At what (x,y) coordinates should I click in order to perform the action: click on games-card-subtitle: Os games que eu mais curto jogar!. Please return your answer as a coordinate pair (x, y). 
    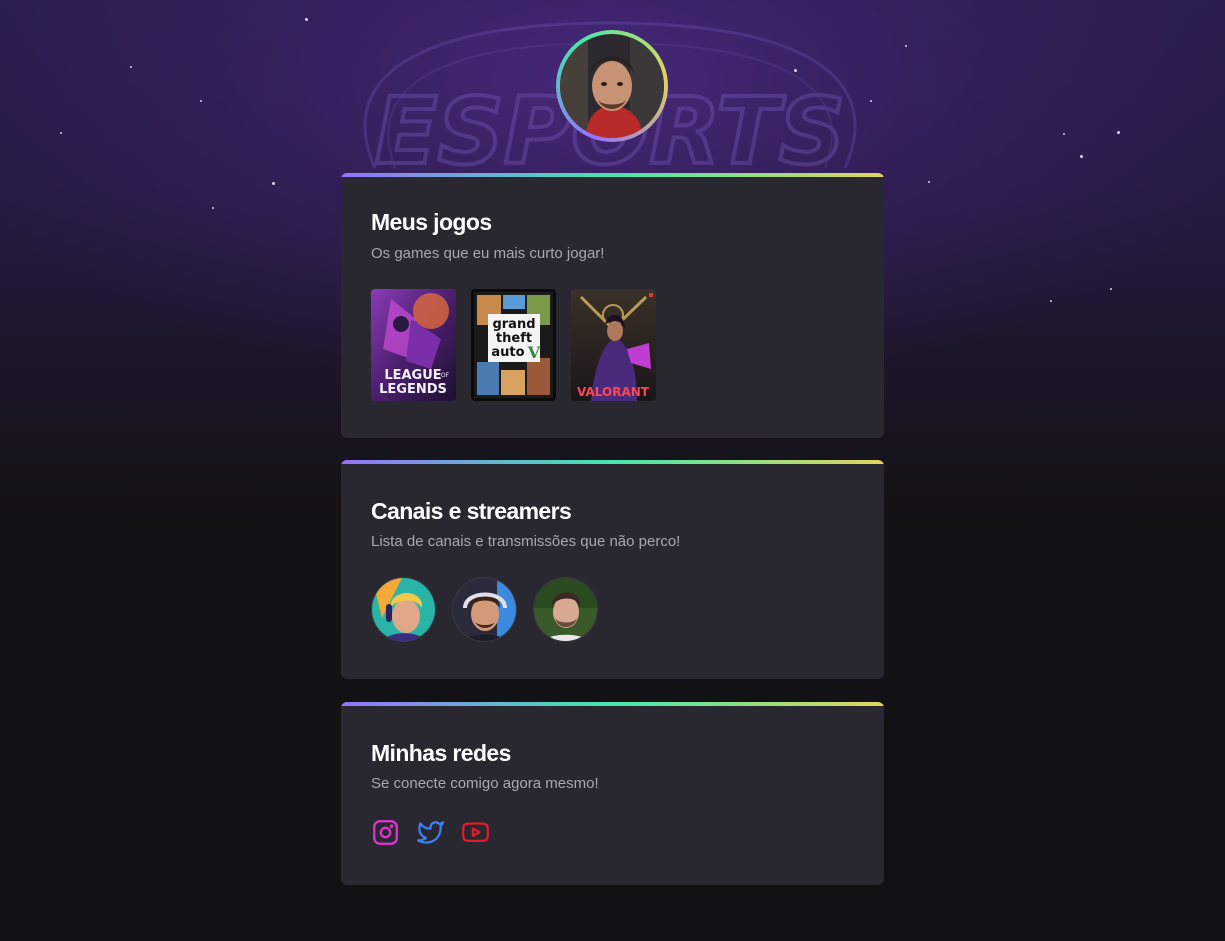
    Looking at the image, I should click on (488, 253).